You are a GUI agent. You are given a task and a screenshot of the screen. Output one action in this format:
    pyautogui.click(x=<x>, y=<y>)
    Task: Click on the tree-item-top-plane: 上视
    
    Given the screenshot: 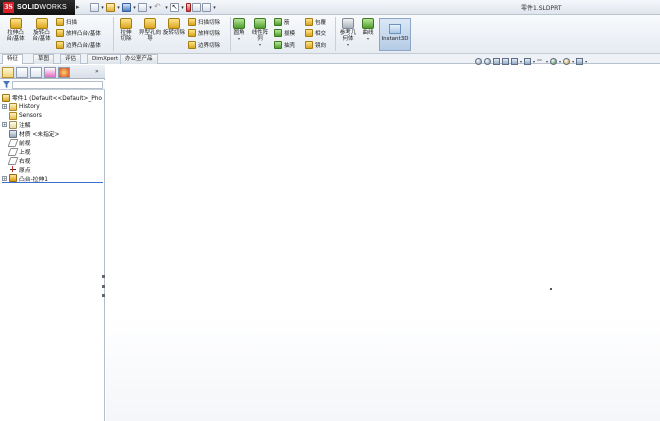 What is the action you would take?
    pyautogui.click(x=19, y=151)
    